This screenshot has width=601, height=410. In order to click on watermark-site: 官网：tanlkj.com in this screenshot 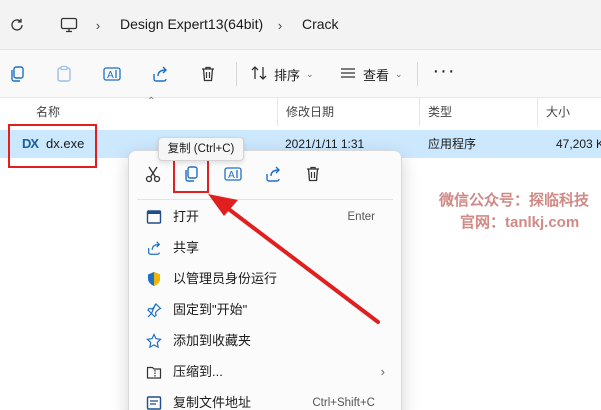, I will do `click(520, 222)`.